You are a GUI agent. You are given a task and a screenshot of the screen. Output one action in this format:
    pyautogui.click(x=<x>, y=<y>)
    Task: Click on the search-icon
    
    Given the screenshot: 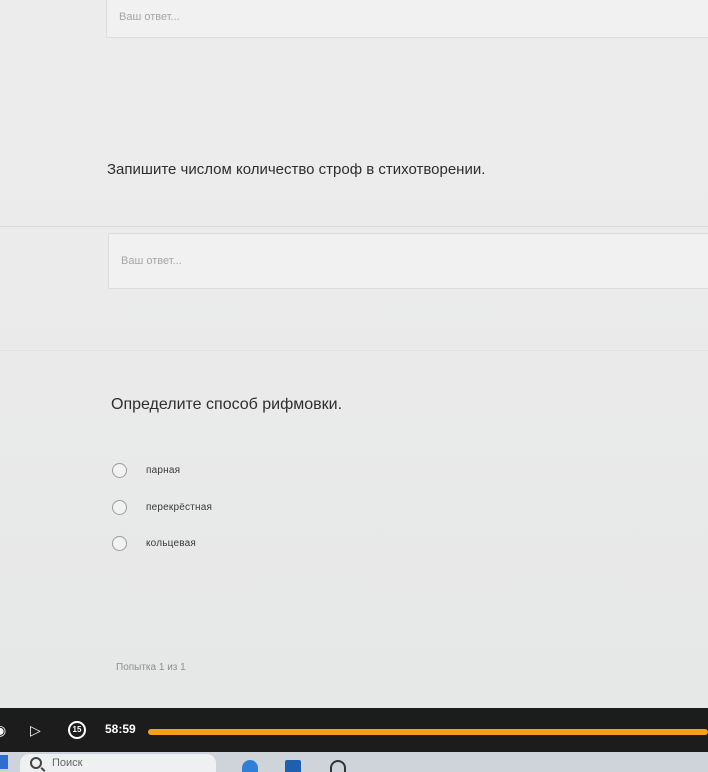 What is the action you would take?
    pyautogui.click(x=36, y=763)
    